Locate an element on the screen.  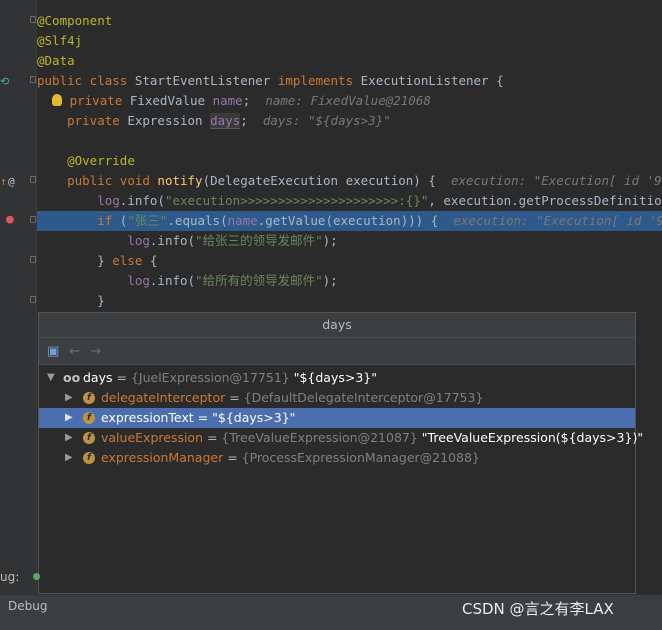
code-line: @Component is located at coordinates (349, 21).